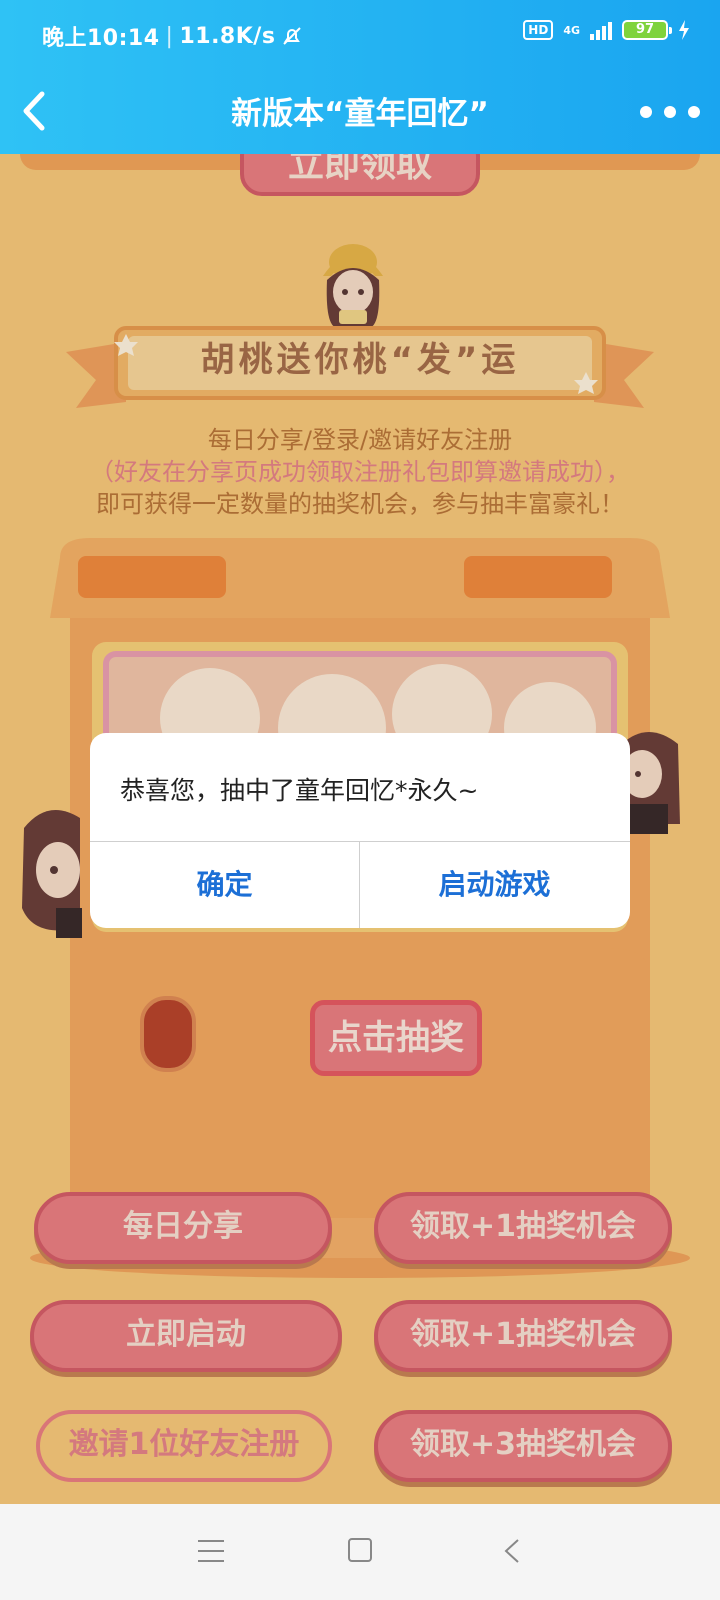 The image size is (720, 1600). What do you see at coordinates (224, 885) in the screenshot?
I see `confirm-button: 确定` at bounding box center [224, 885].